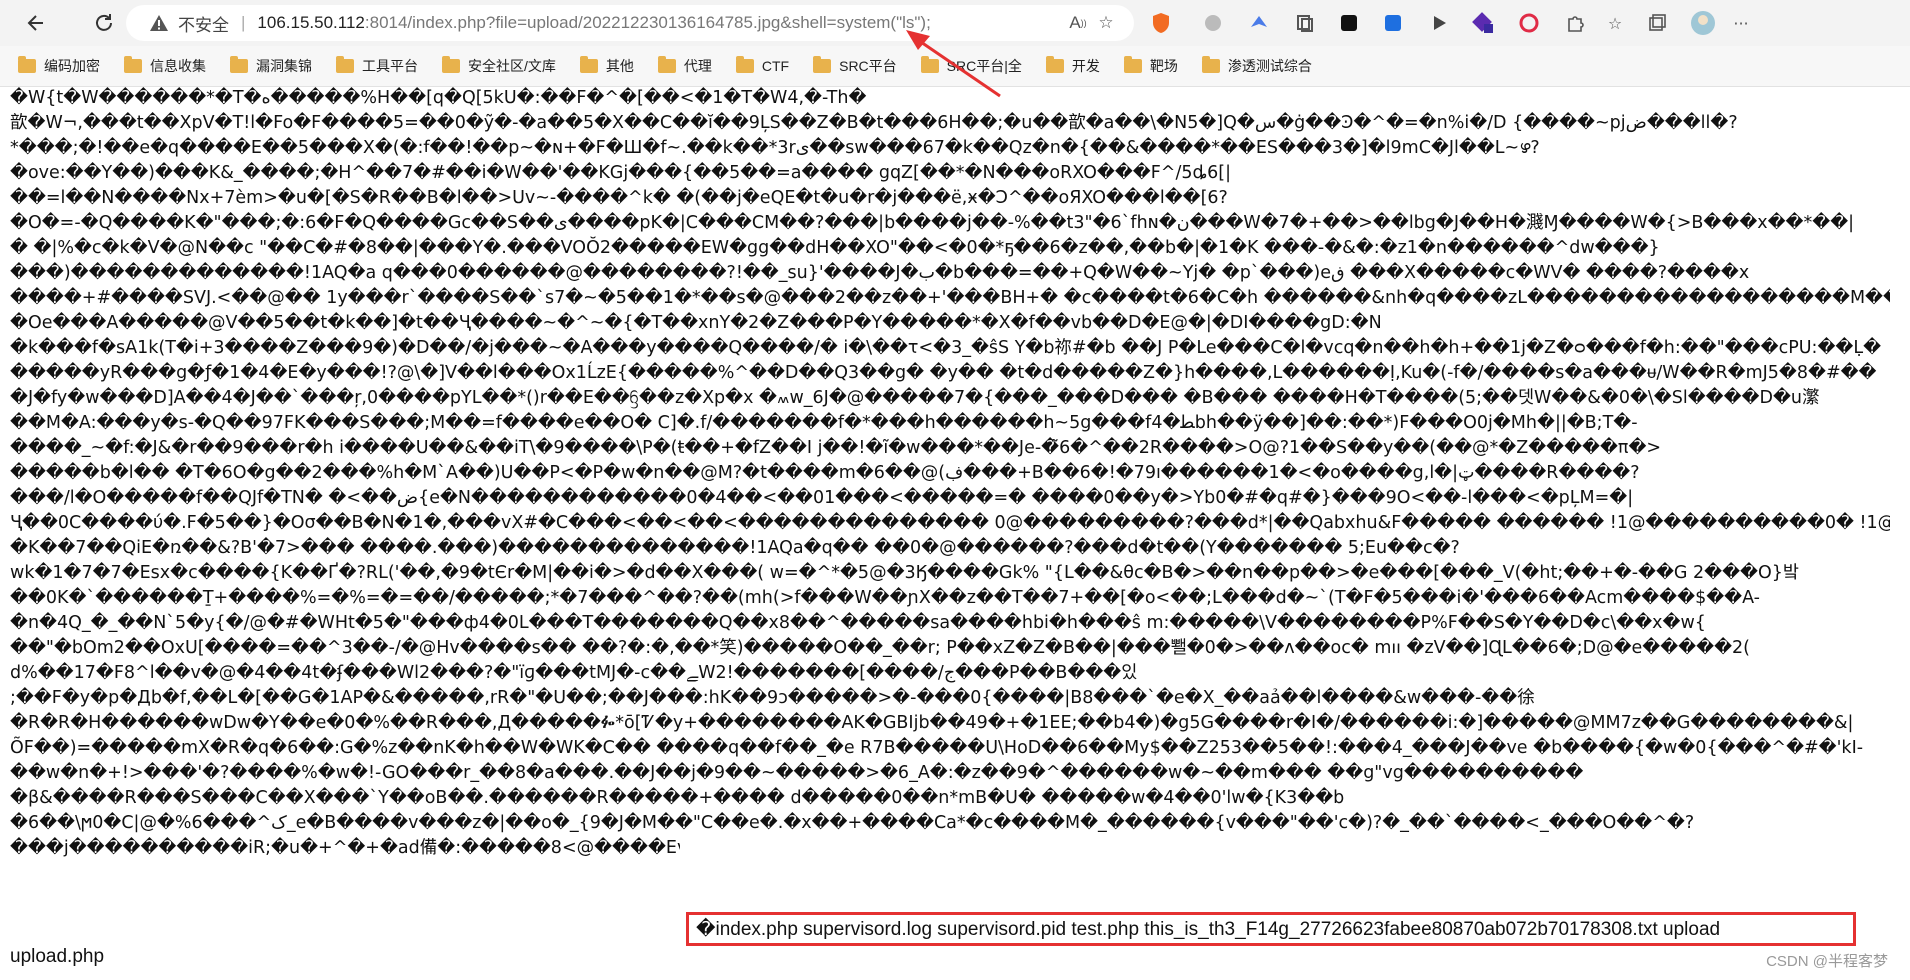 This screenshot has width=1910, height=980. I want to click on bookmark-label: 其他, so click(619, 66).